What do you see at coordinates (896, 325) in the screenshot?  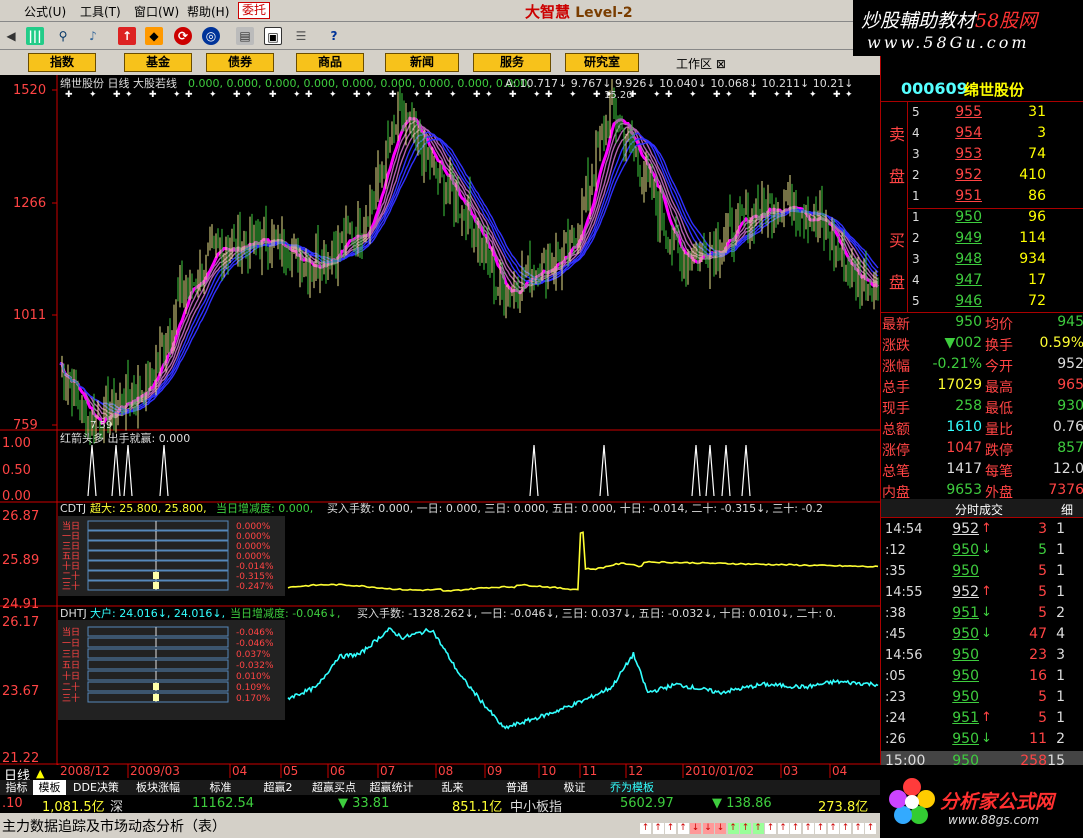 I see `quote-label: 最新` at bounding box center [896, 325].